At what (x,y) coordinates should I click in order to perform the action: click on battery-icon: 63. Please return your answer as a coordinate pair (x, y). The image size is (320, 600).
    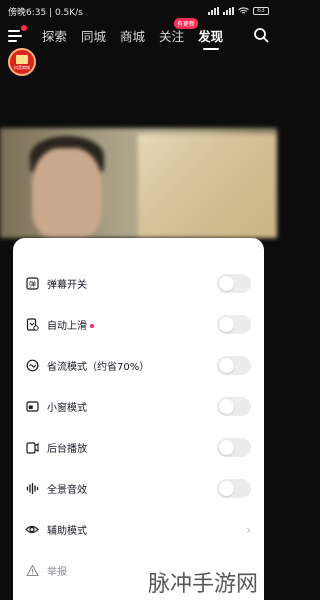
    Looking at the image, I should click on (261, 11).